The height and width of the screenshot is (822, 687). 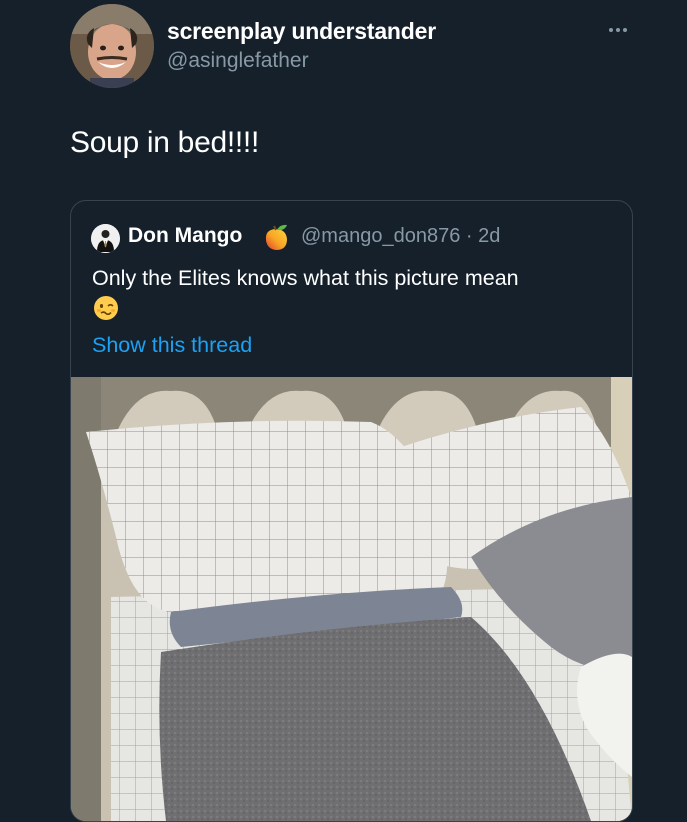 I want to click on more-options-button, so click(x=618, y=30).